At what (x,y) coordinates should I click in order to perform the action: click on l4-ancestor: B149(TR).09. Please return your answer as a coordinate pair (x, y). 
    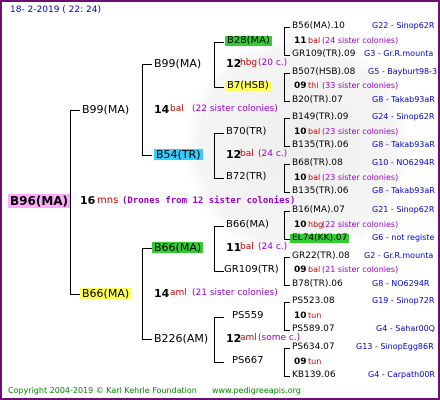
    Looking at the image, I should click on (320, 117).